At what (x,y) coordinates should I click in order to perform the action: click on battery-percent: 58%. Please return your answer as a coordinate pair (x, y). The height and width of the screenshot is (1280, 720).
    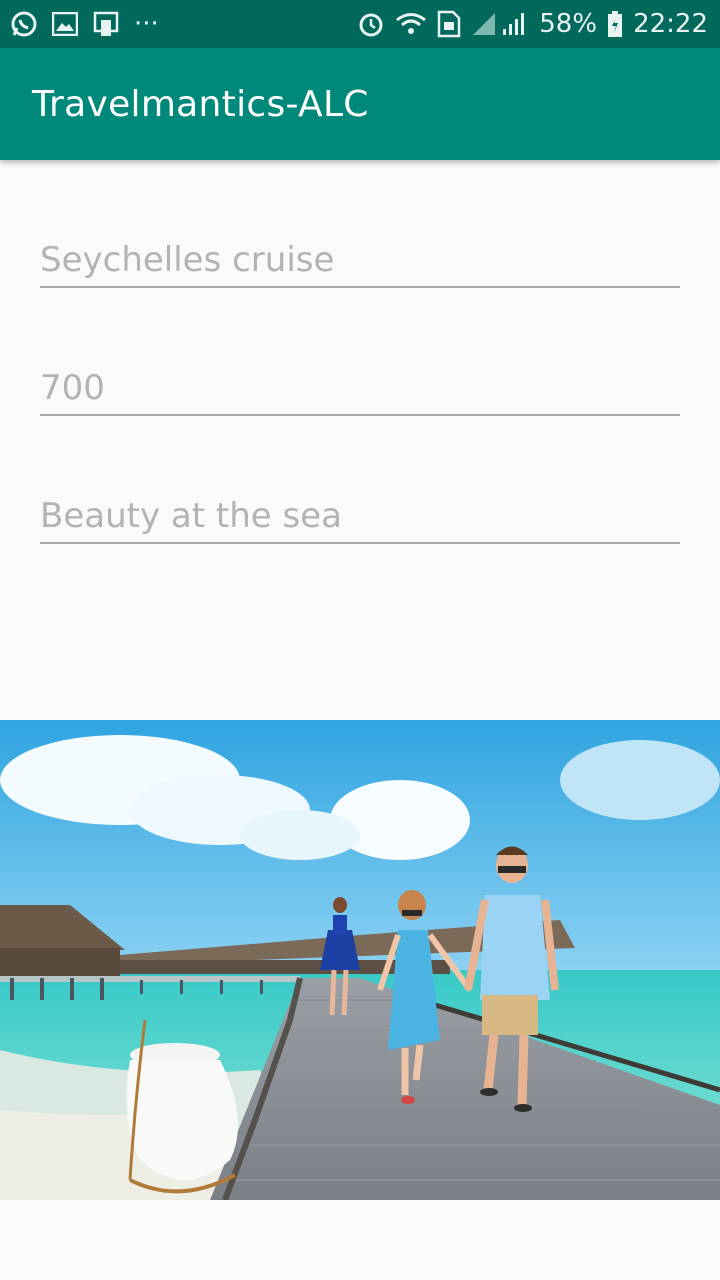
    Looking at the image, I should click on (568, 24).